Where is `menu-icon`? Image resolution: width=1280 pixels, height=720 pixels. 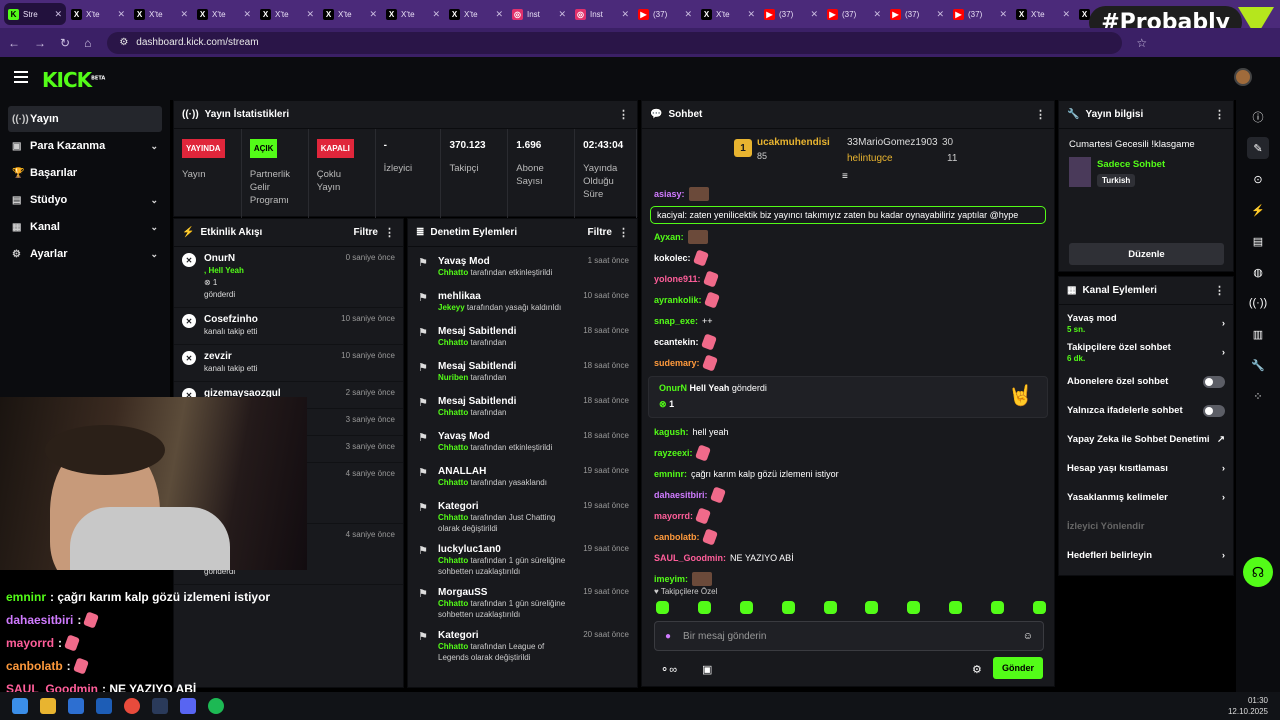
menu-icon is located at coordinates (21, 78).